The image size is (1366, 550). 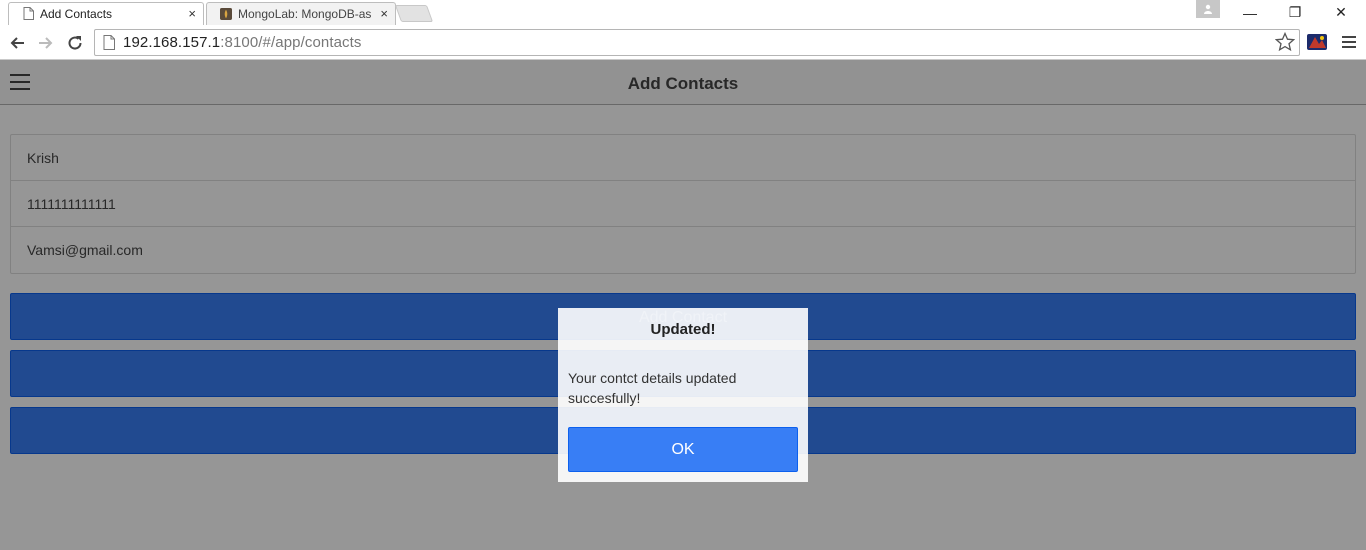 I want to click on popup-header: Updated!, so click(x=683, y=329).